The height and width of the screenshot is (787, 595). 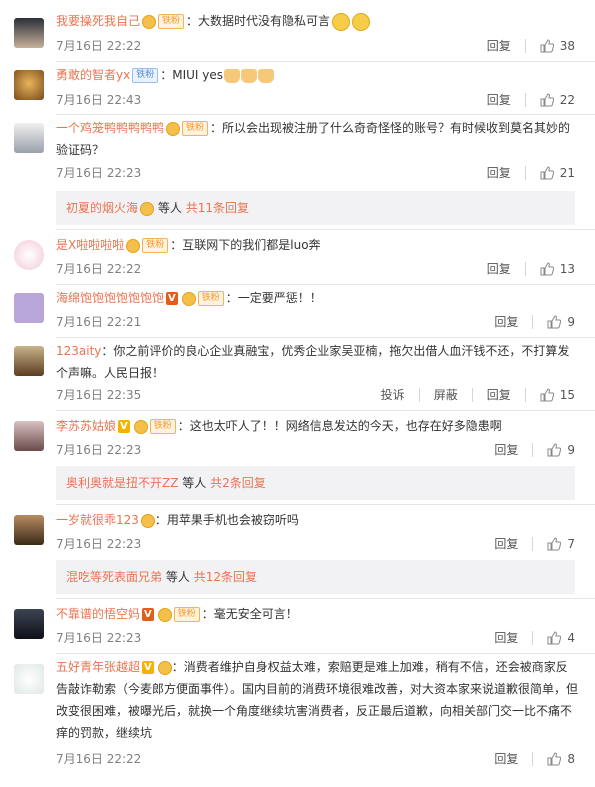 What do you see at coordinates (98, 21) in the screenshot?
I see `username: 我要操死我自己` at bounding box center [98, 21].